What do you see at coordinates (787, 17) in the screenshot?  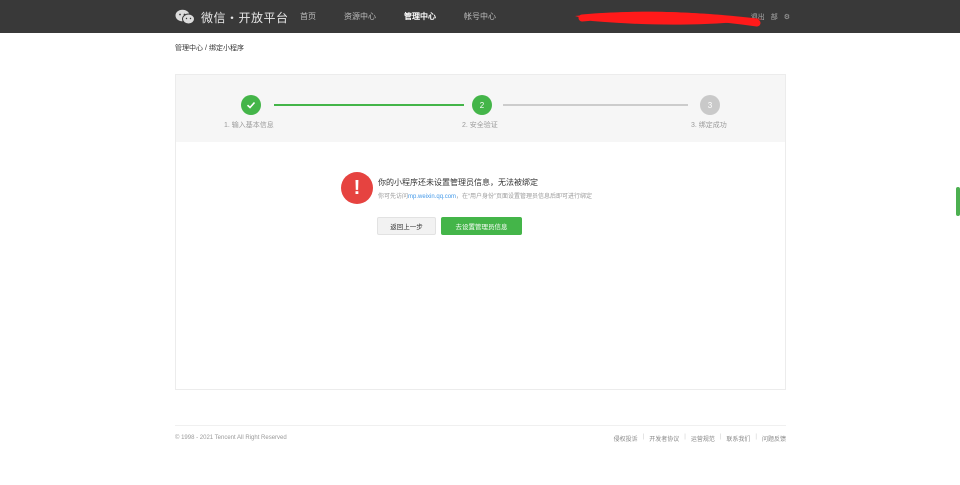 I see `settings-icon: ⚙` at bounding box center [787, 17].